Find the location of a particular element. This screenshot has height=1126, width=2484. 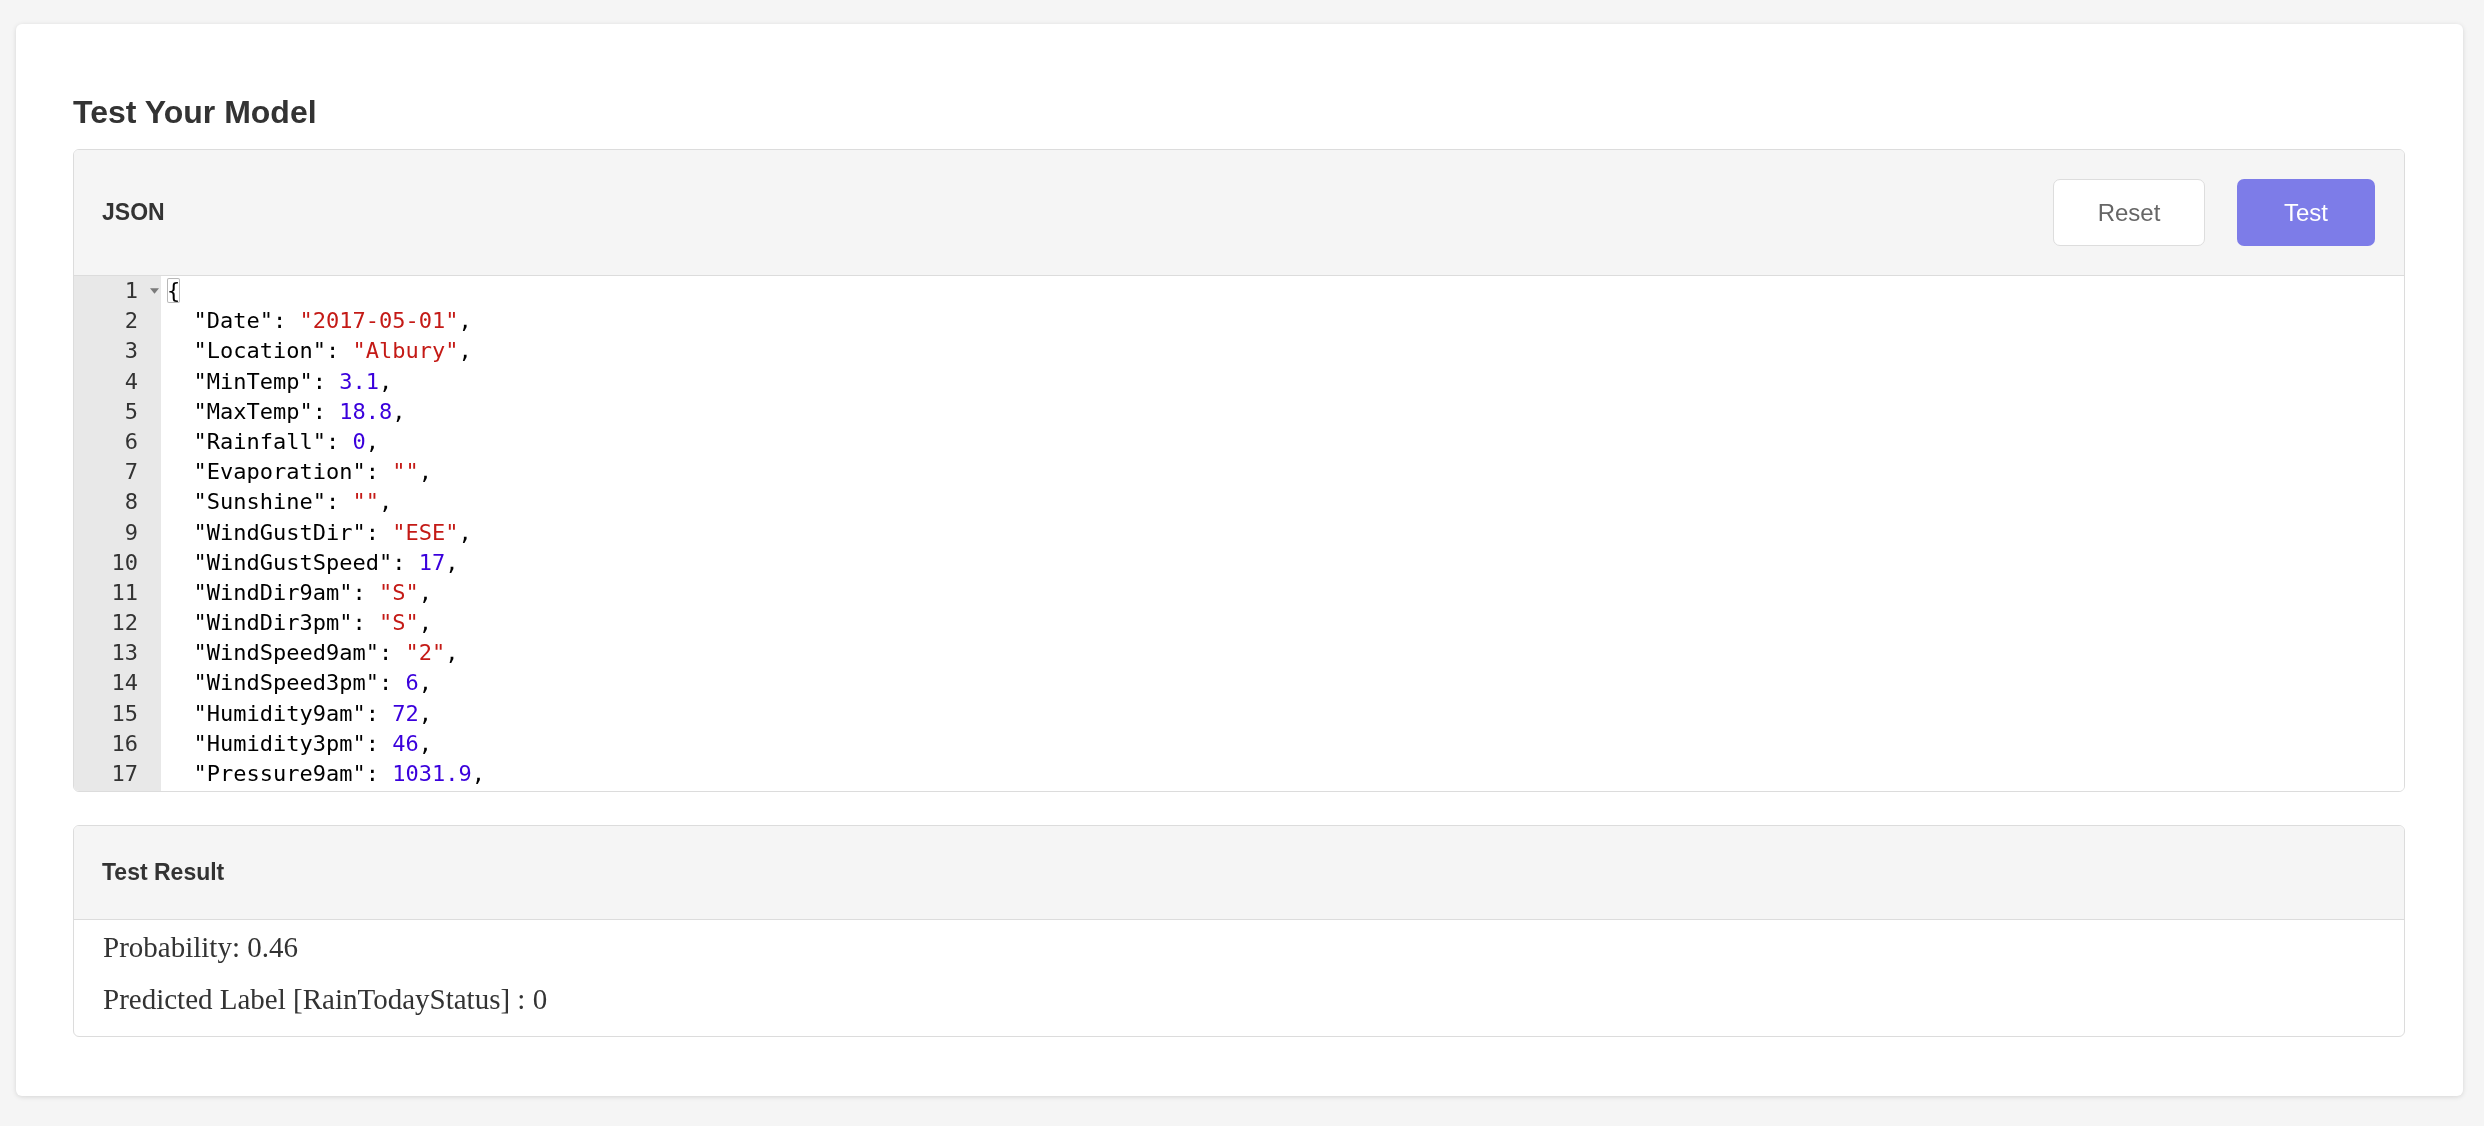

code-line: "Location": "Albury", is located at coordinates (332, 351).